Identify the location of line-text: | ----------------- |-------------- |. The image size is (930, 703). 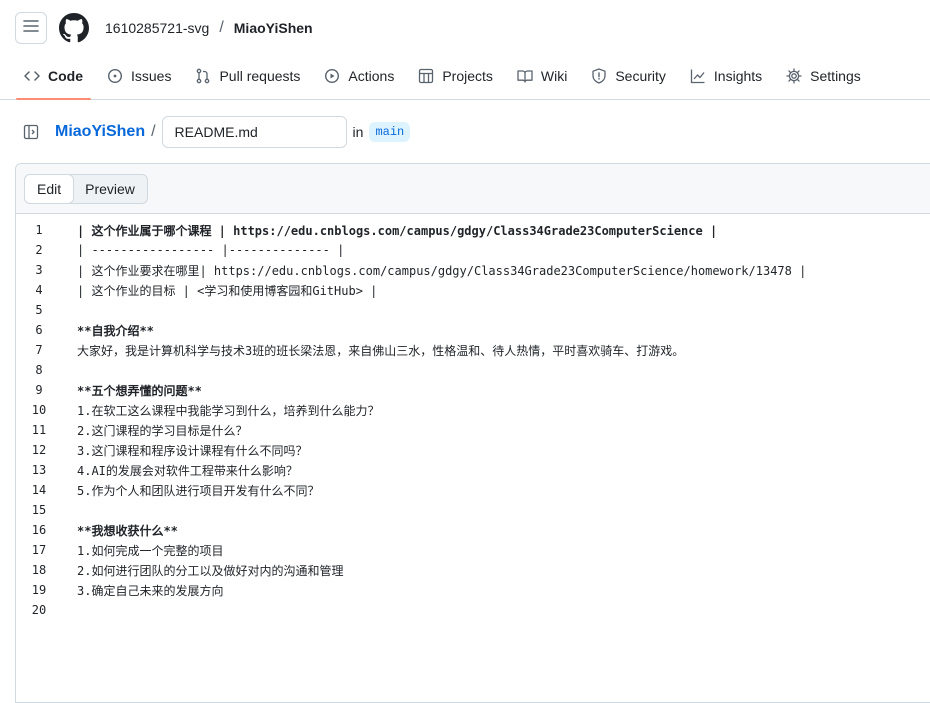
(211, 250).